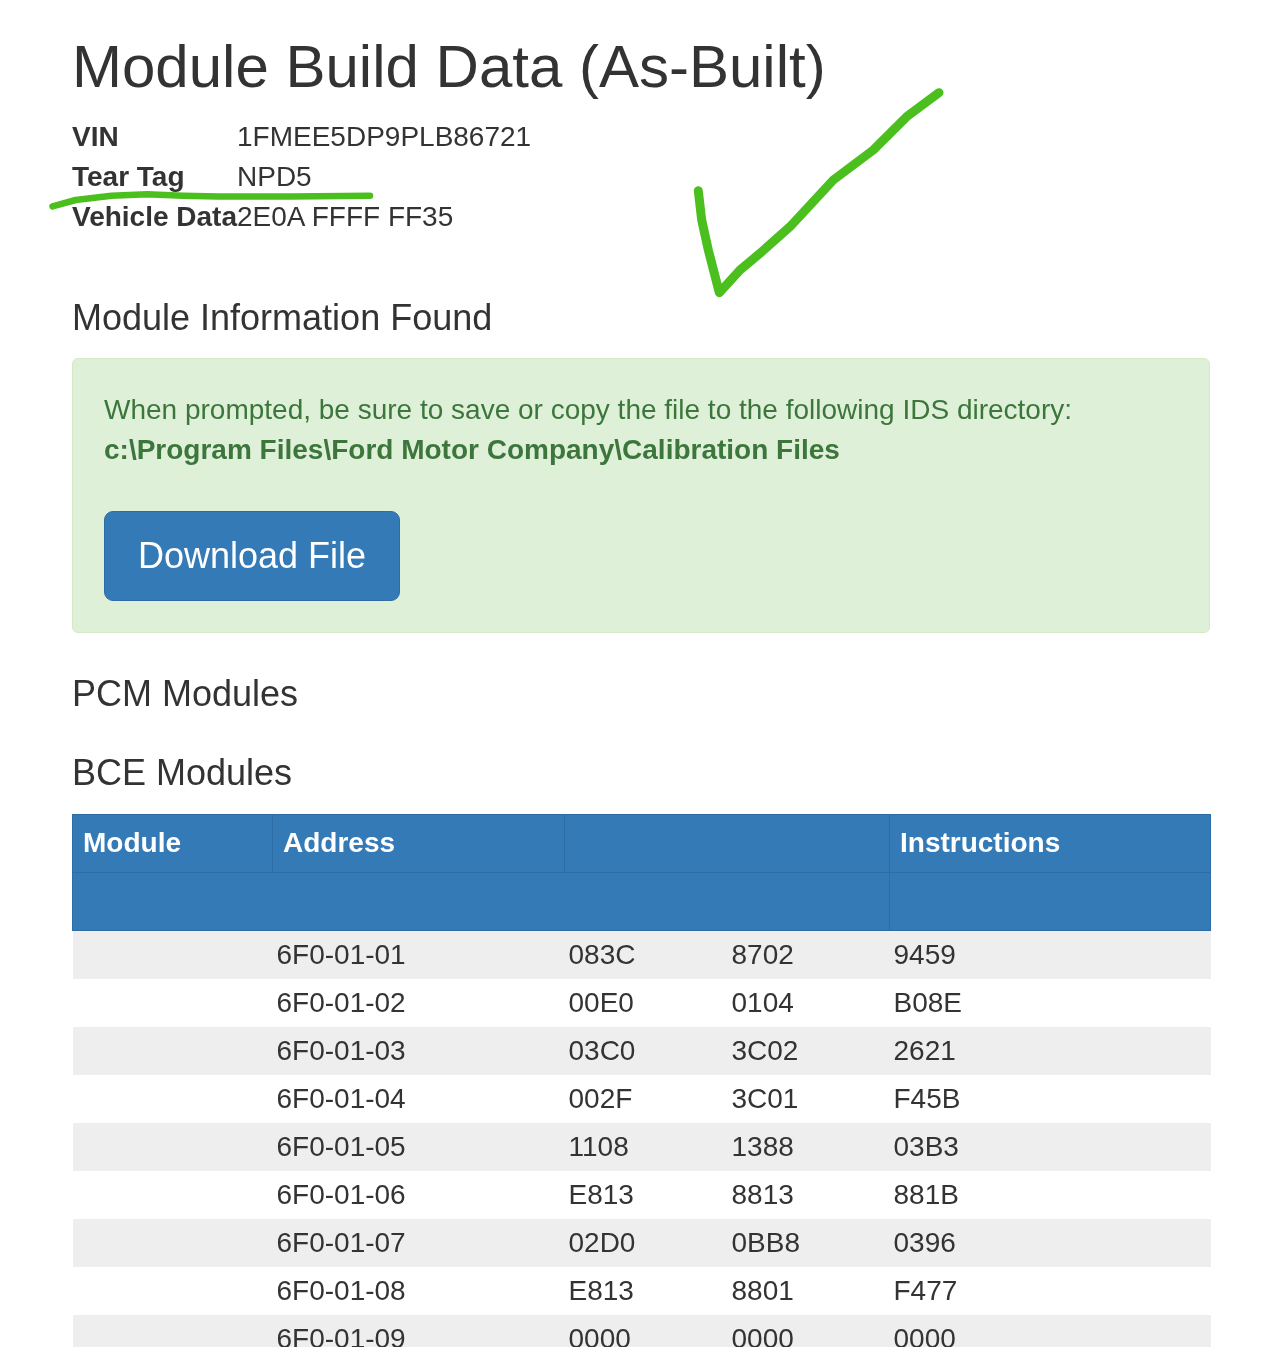 Image resolution: width=1268 pixels, height=1347 pixels. Describe the element at coordinates (589, 410) in the screenshot. I see `alert-message: When prompted, be sure to save or copy the file to the following IDS directory:` at that location.